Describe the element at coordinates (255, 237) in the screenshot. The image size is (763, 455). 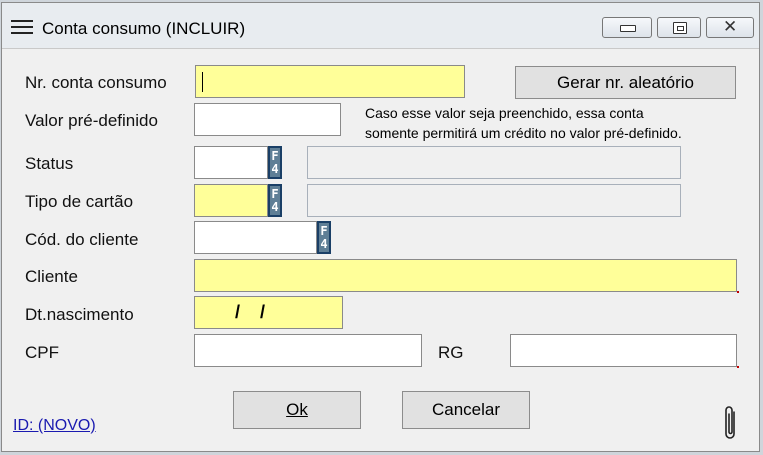
I see `cod-cliente-input` at that location.